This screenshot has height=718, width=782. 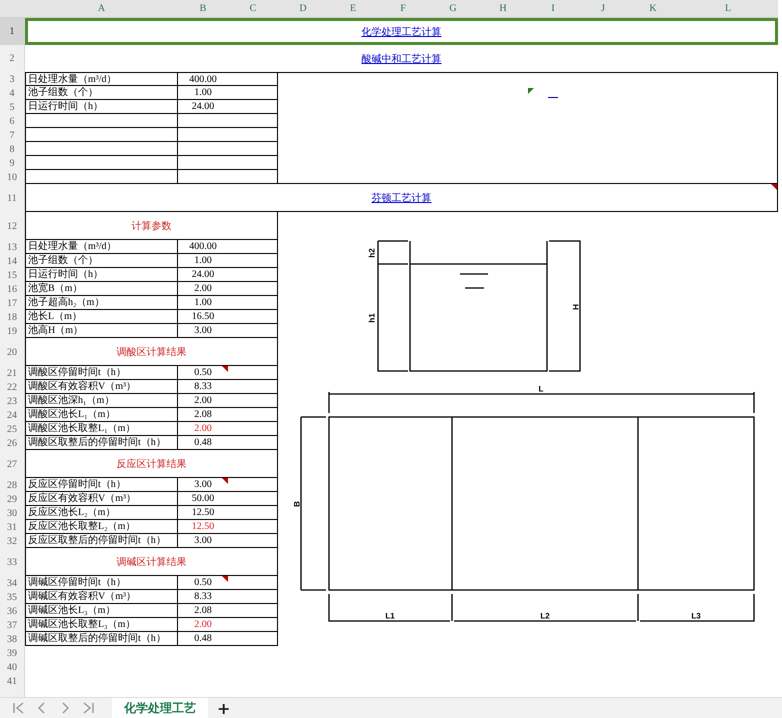 I want to click on parameter-label: 调酸区池长L₁（m）, so click(x=101, y=415).